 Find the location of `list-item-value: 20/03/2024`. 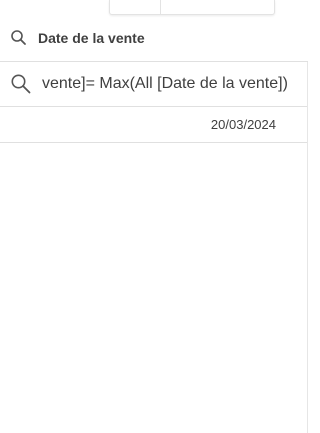

list-item-value: 20/03/2024 is located at coordinates (243, 124).